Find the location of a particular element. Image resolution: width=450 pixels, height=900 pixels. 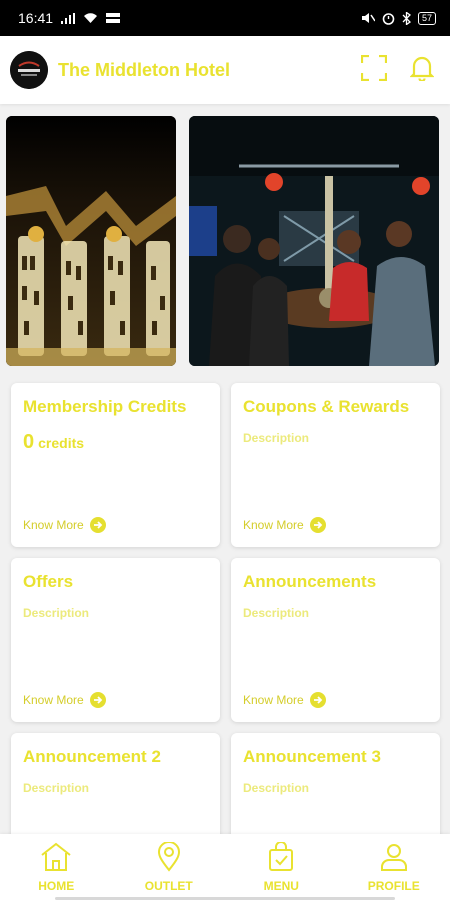

card-title: Offers is located at coordinates (48, 581).